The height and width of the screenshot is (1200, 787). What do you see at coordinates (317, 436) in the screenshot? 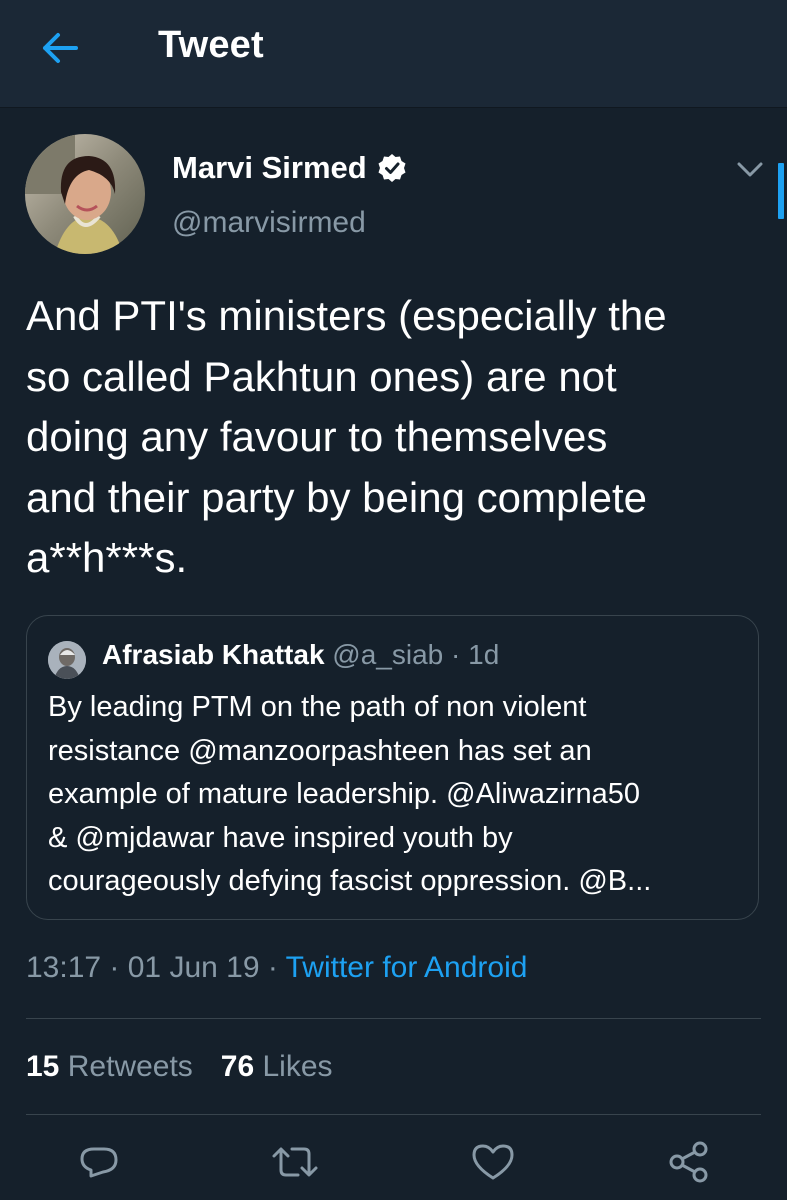
I see `tweet-text-line: doing any favour to themselves` at bounding box center [317, 436].